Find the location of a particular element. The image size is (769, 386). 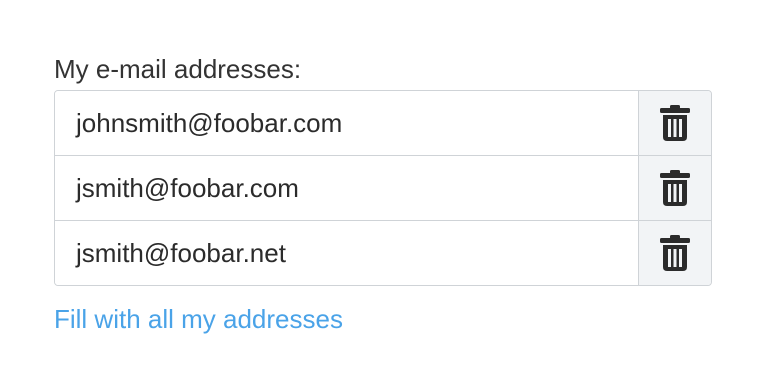

email-value: jsmith@foobar.com is located at coordinates (346, 188).